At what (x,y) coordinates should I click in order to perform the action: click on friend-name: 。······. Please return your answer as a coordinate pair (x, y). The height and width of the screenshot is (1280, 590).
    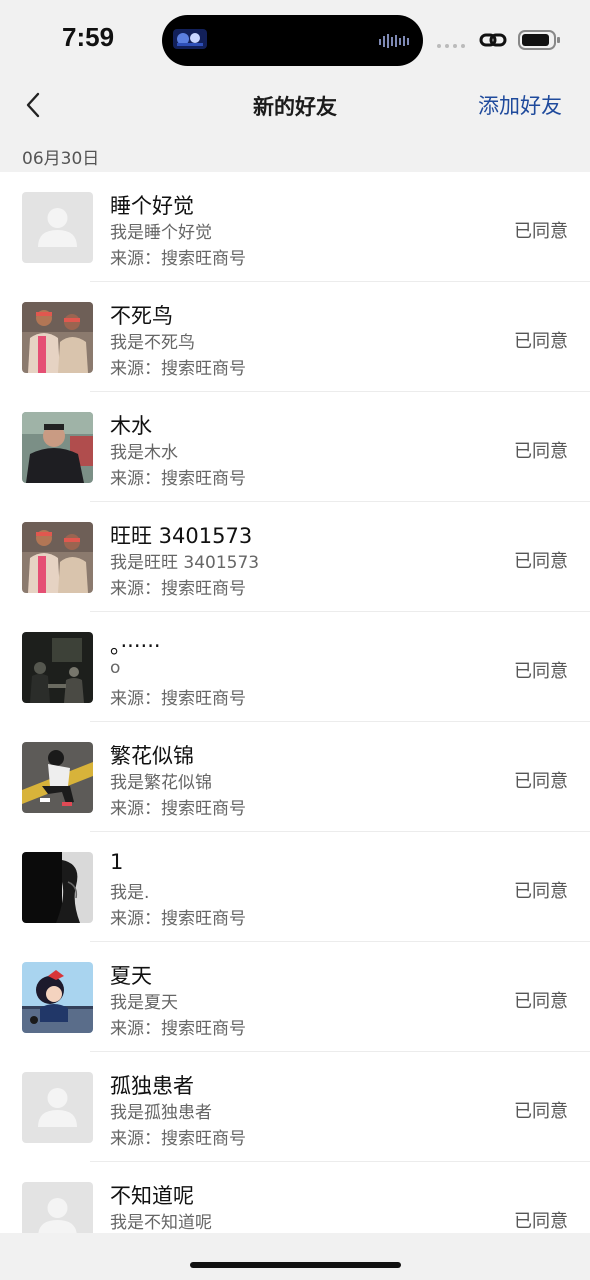
    Looking at the image, I should click on (135, 646).